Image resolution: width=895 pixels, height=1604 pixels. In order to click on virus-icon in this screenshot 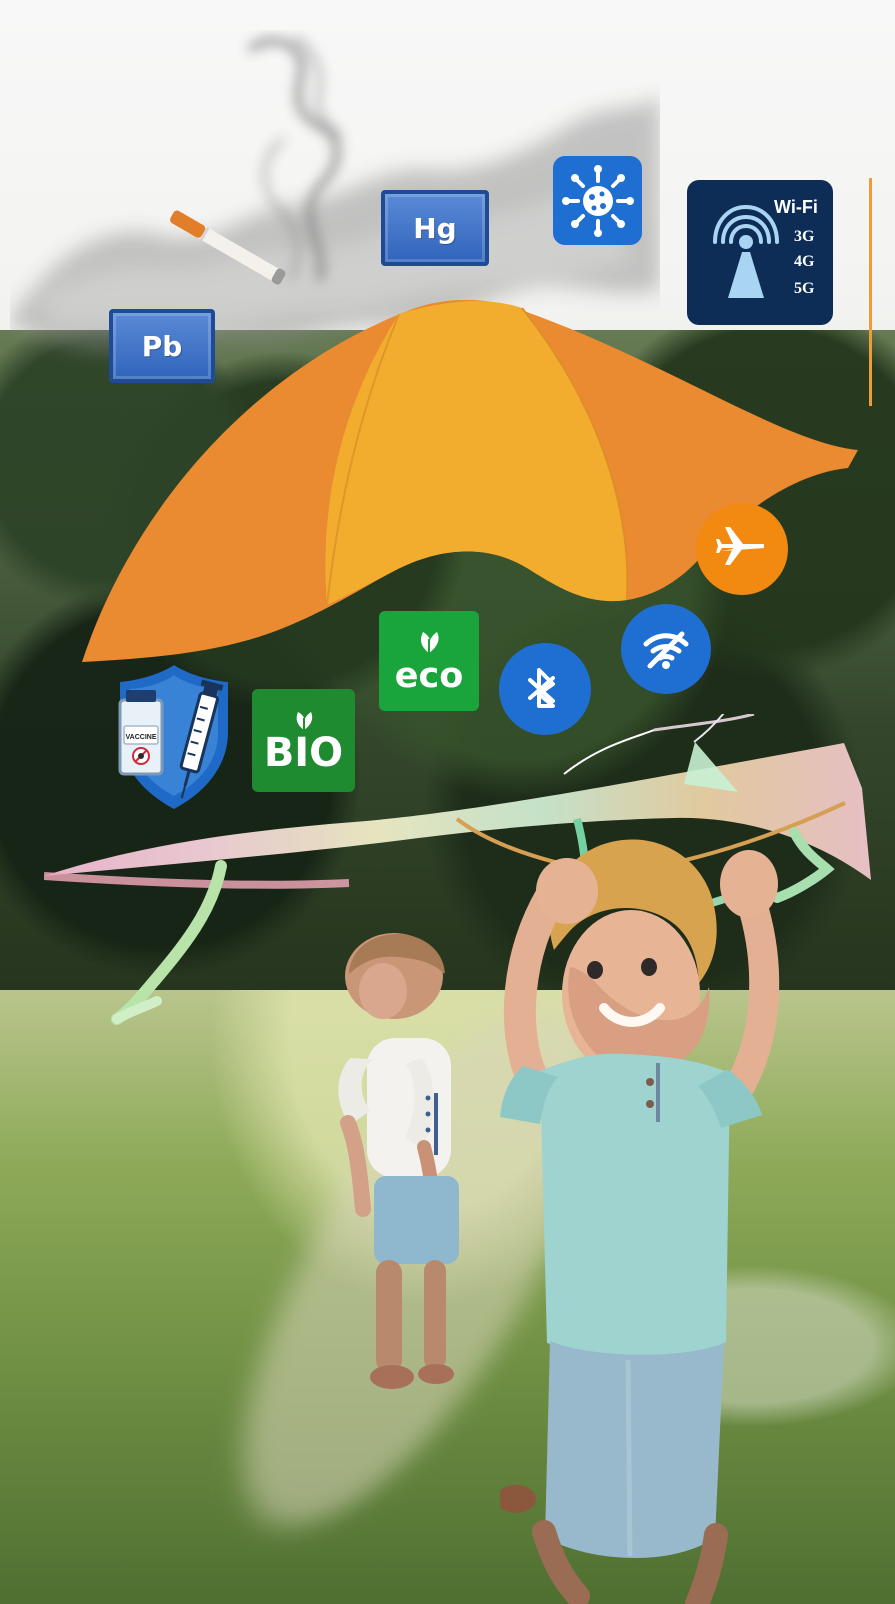, I will do `click(597, 200)`.